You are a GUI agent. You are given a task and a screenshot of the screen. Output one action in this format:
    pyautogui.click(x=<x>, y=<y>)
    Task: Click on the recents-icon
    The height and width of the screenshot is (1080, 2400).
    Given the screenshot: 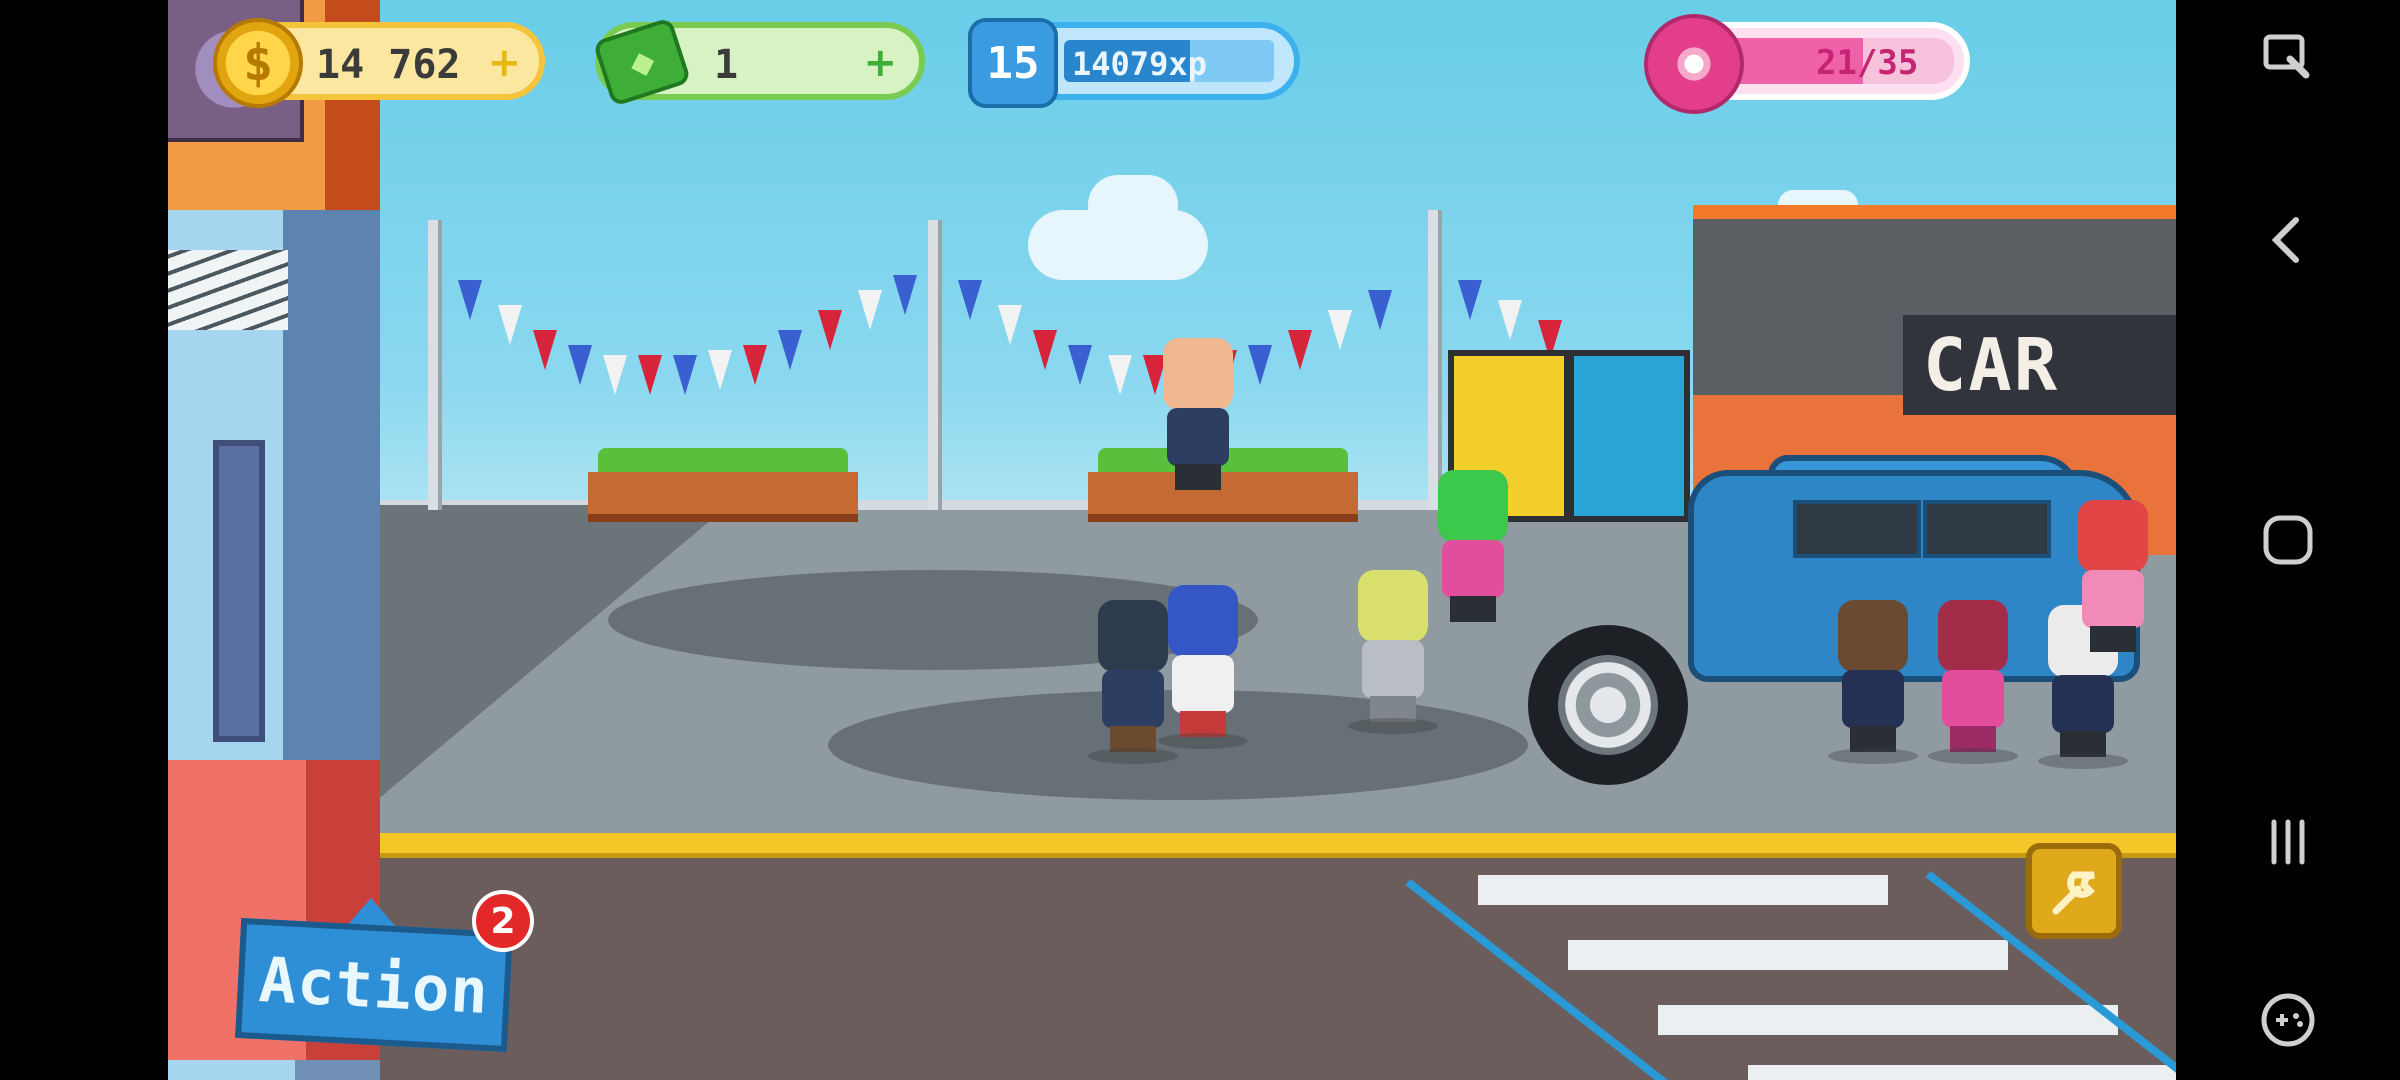 What is the action you would take?
    pyautogui.click(x=2288, y=842)
    